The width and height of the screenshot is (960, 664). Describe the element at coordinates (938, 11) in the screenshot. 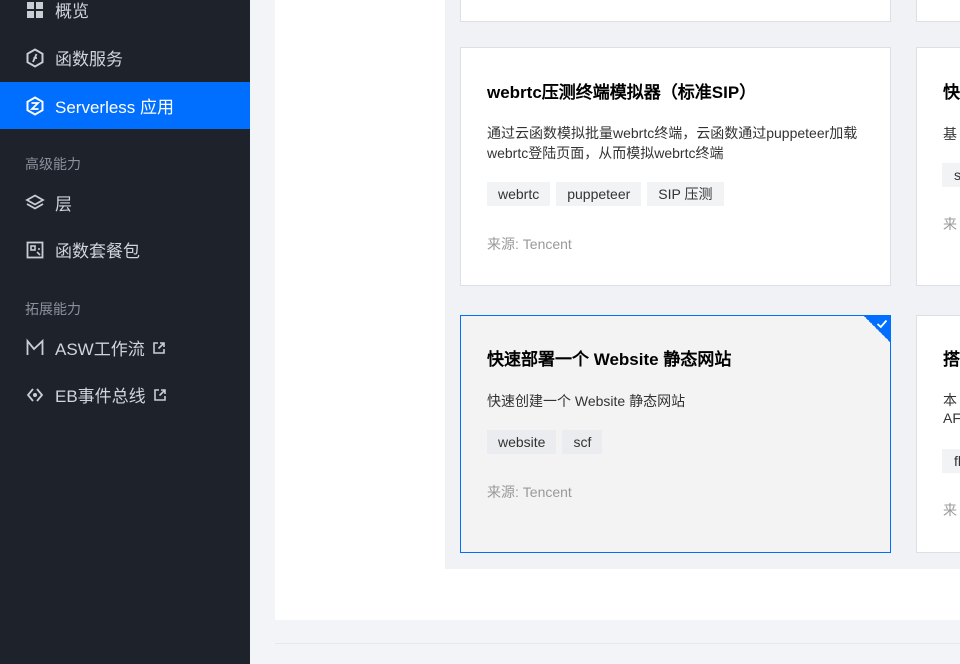

I see `template-card-top-right` at that location.